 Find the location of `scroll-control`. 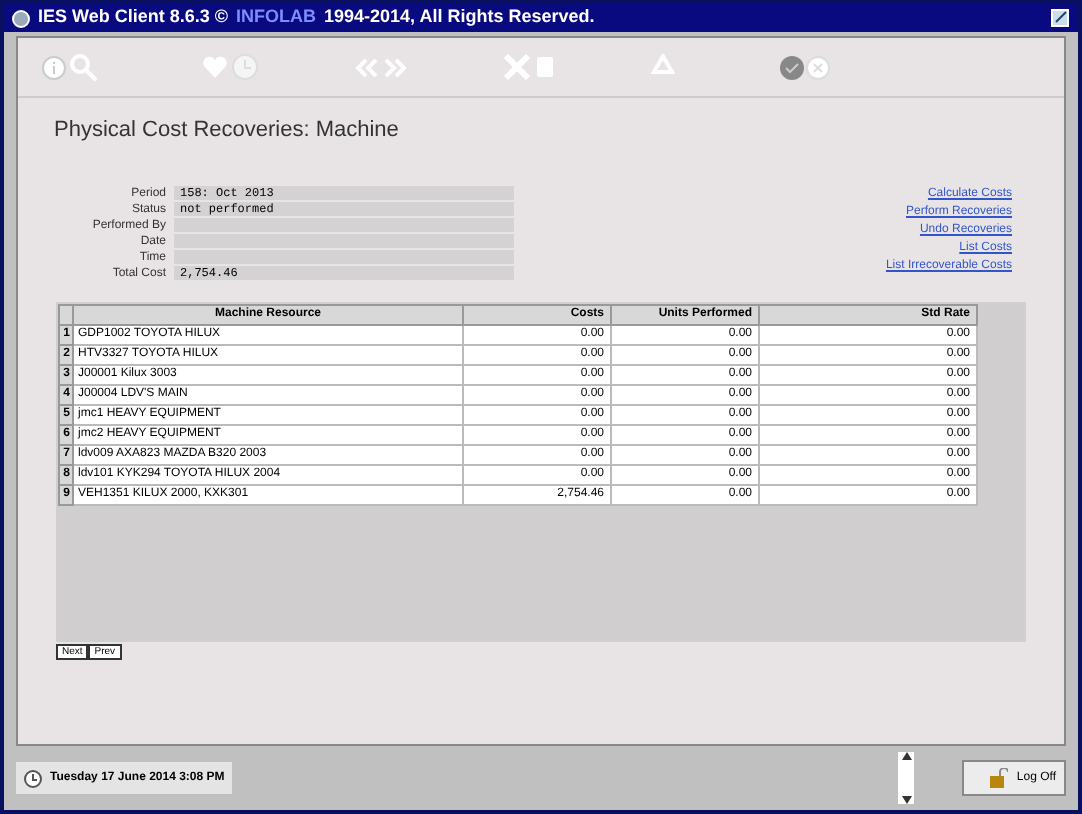

scroll-control is located at coordinates (906, 778).